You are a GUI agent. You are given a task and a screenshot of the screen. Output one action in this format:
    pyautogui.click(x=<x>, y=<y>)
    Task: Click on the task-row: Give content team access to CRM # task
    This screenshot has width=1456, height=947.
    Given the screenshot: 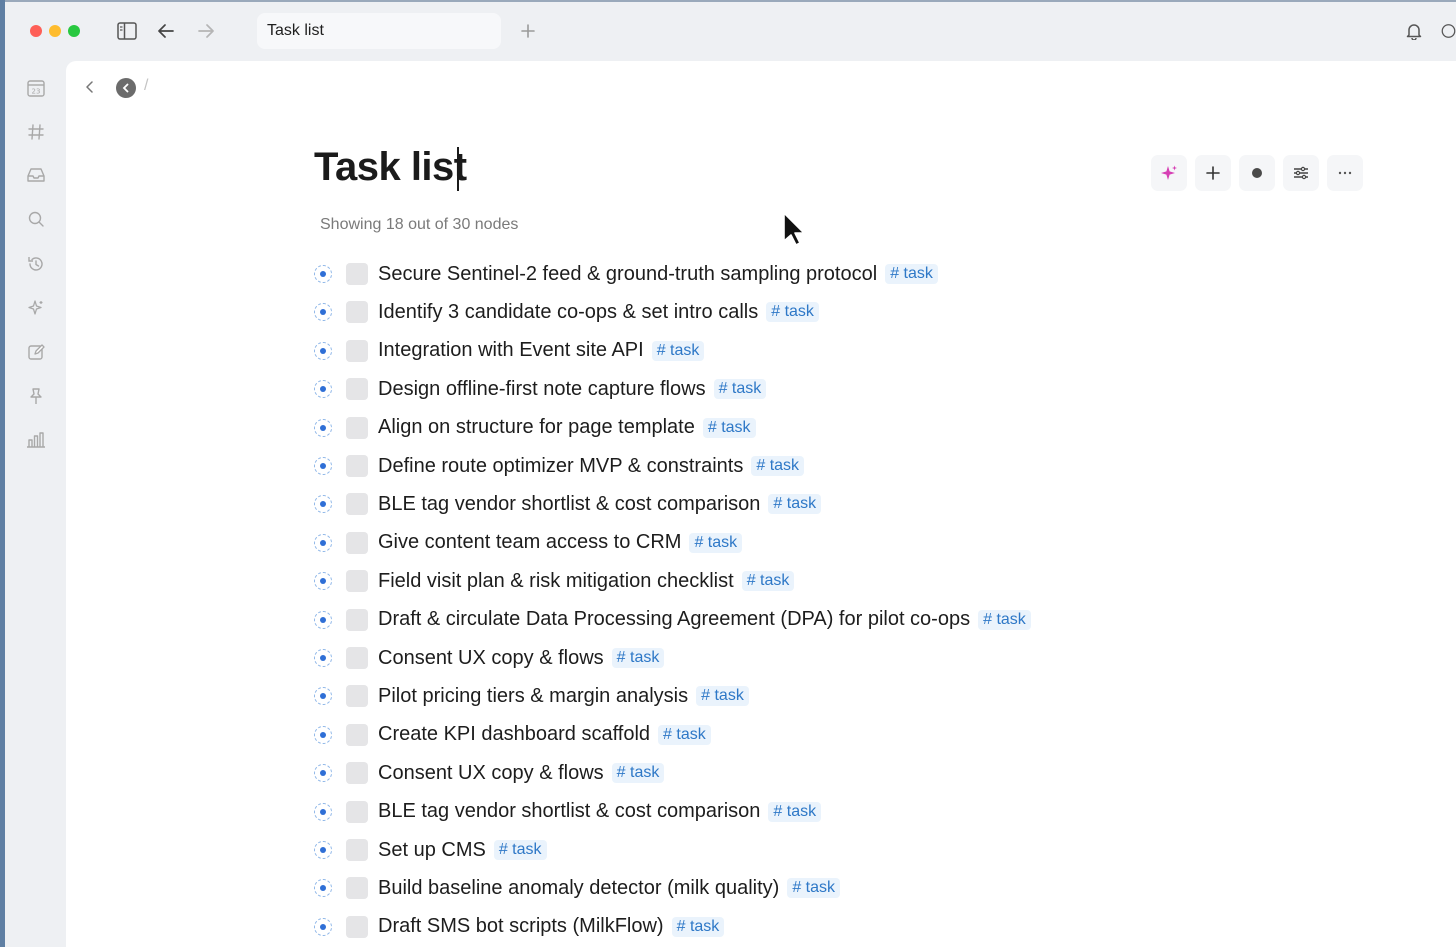 What is the action you would take?
    pyautogui.click(x=528, y=543)
    